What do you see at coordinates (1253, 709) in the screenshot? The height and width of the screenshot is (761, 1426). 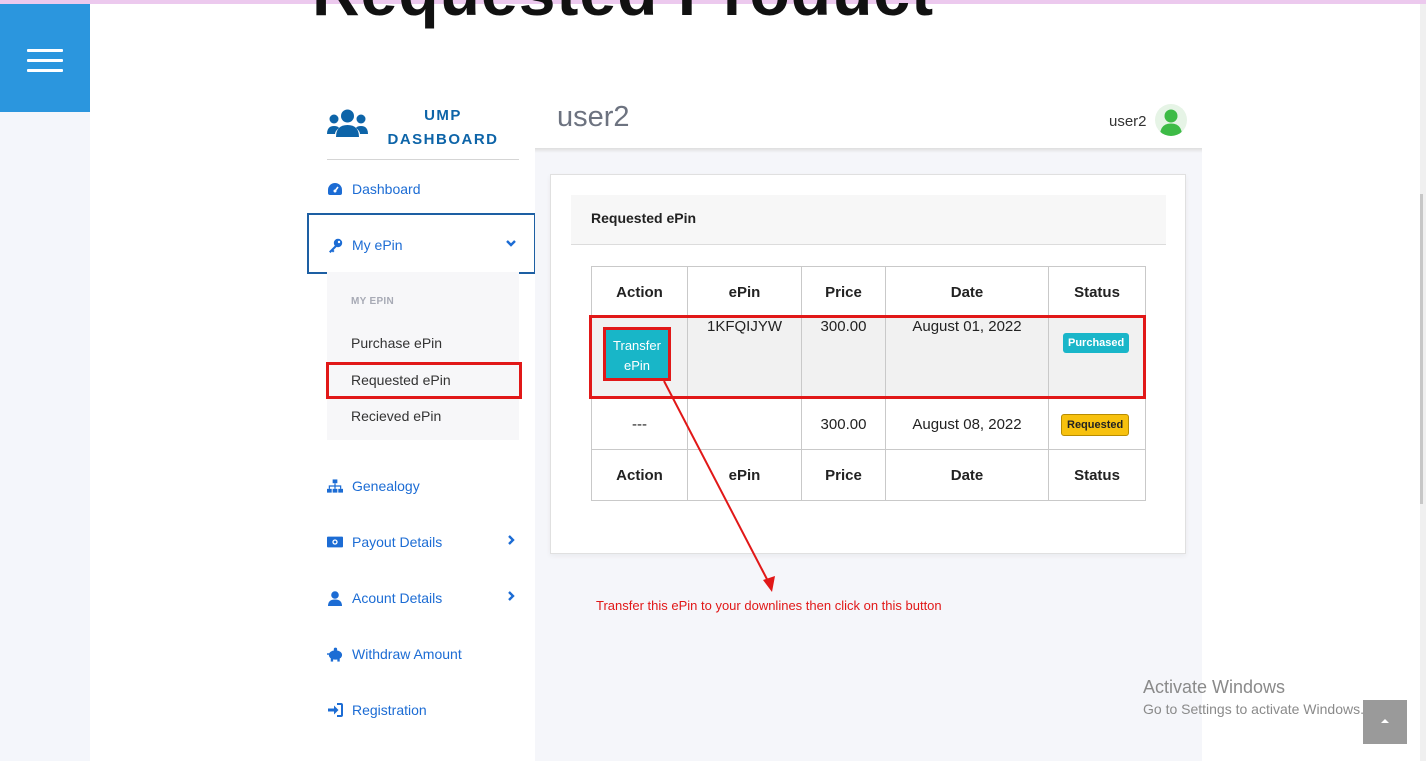 I see `watermark-line-2: Go to Settings to activate Windows.` at bounding box center [1253, 709].